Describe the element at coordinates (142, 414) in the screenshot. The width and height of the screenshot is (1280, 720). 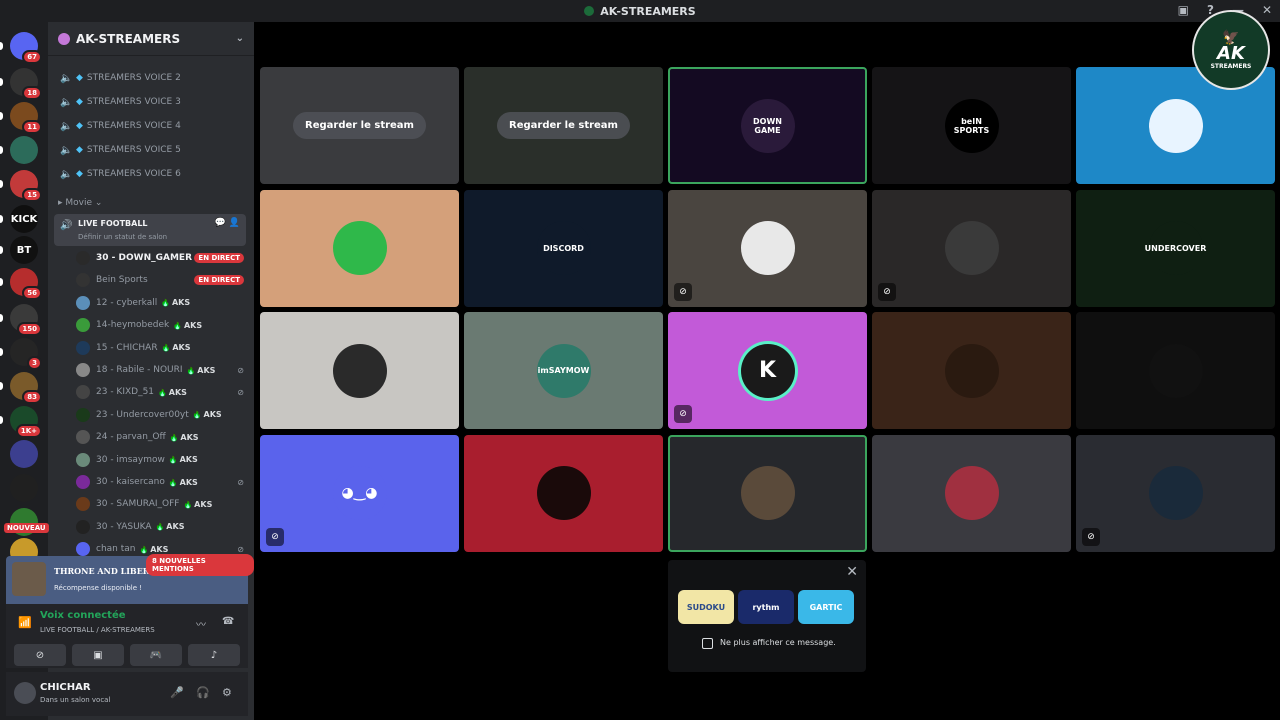
I see `user-name: 23 - Undercover00yt` at that location.